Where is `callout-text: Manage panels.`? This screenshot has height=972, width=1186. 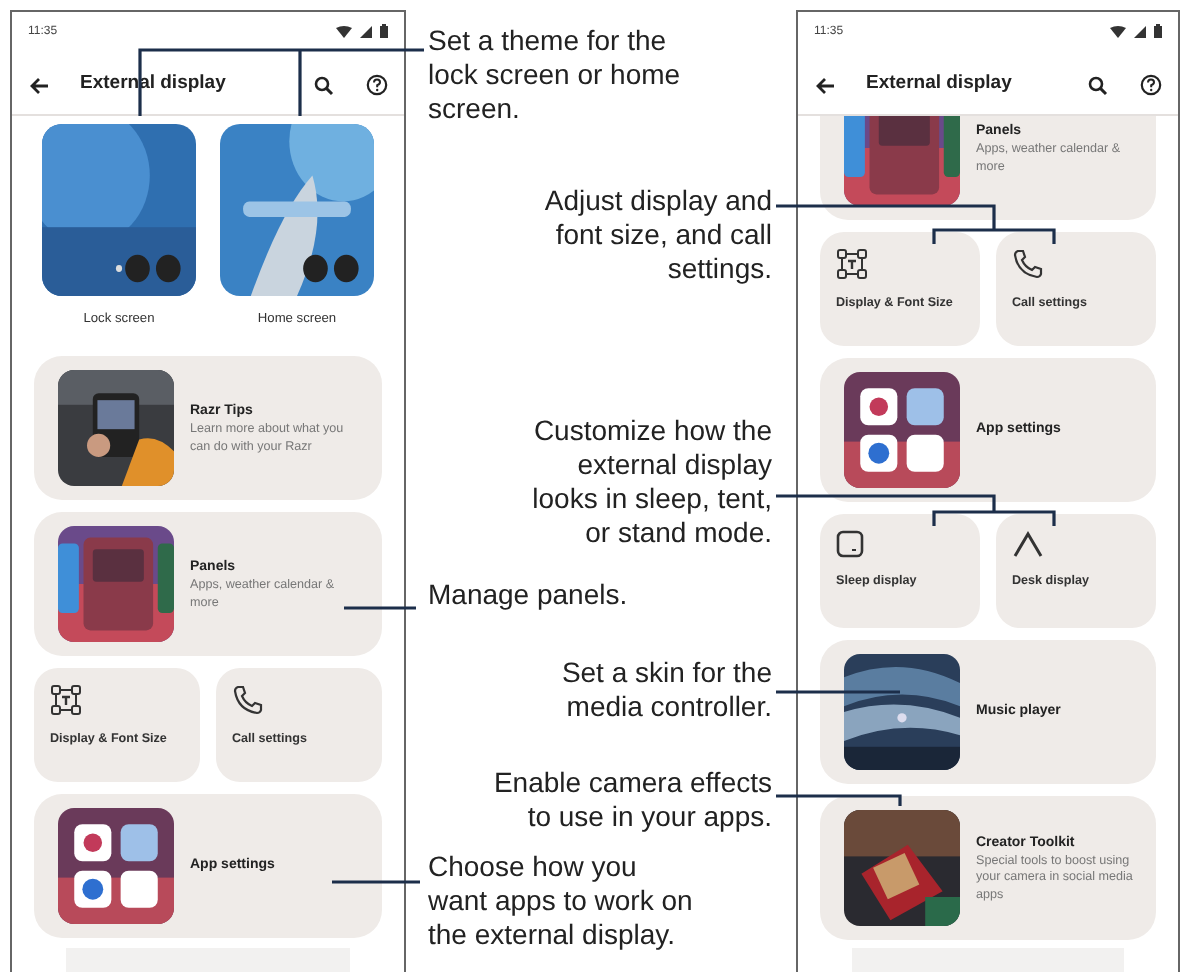 callout-text: Manage panels. is located at coordinates (528, 595).